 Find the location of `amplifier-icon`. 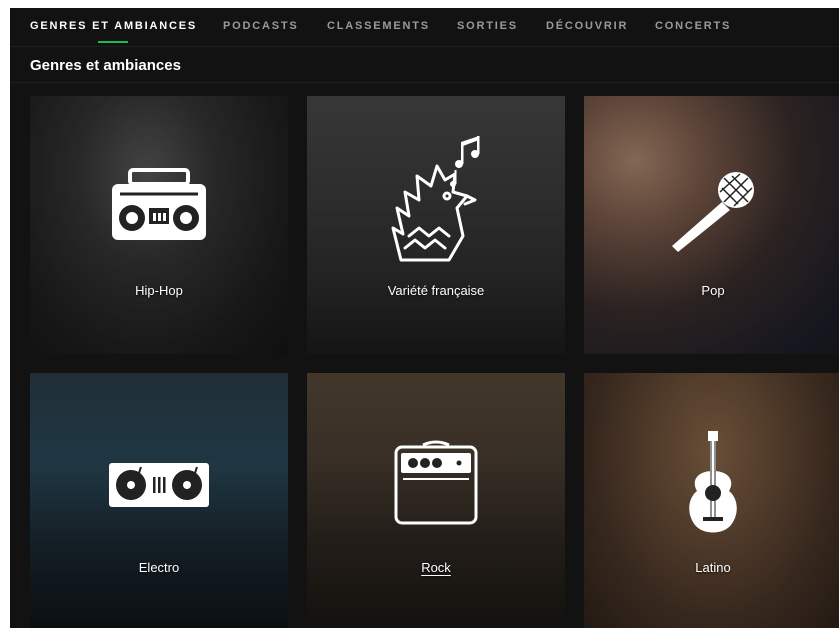

amplifier-icon is located at coordinates (436, 482).